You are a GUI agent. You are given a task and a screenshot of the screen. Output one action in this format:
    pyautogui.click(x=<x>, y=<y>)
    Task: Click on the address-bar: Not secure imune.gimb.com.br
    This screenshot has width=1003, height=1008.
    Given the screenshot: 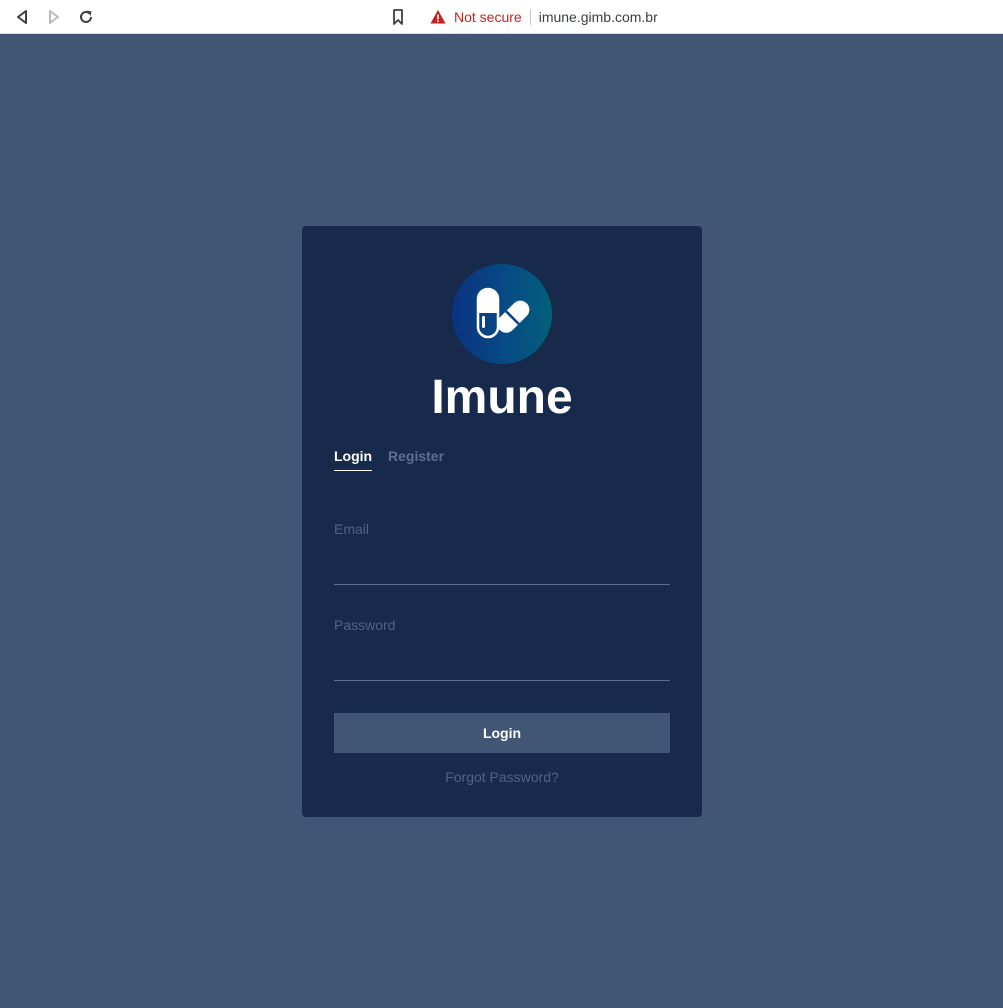 What is the action you would take?
    pyautogui.click(x=711, y=17)
    